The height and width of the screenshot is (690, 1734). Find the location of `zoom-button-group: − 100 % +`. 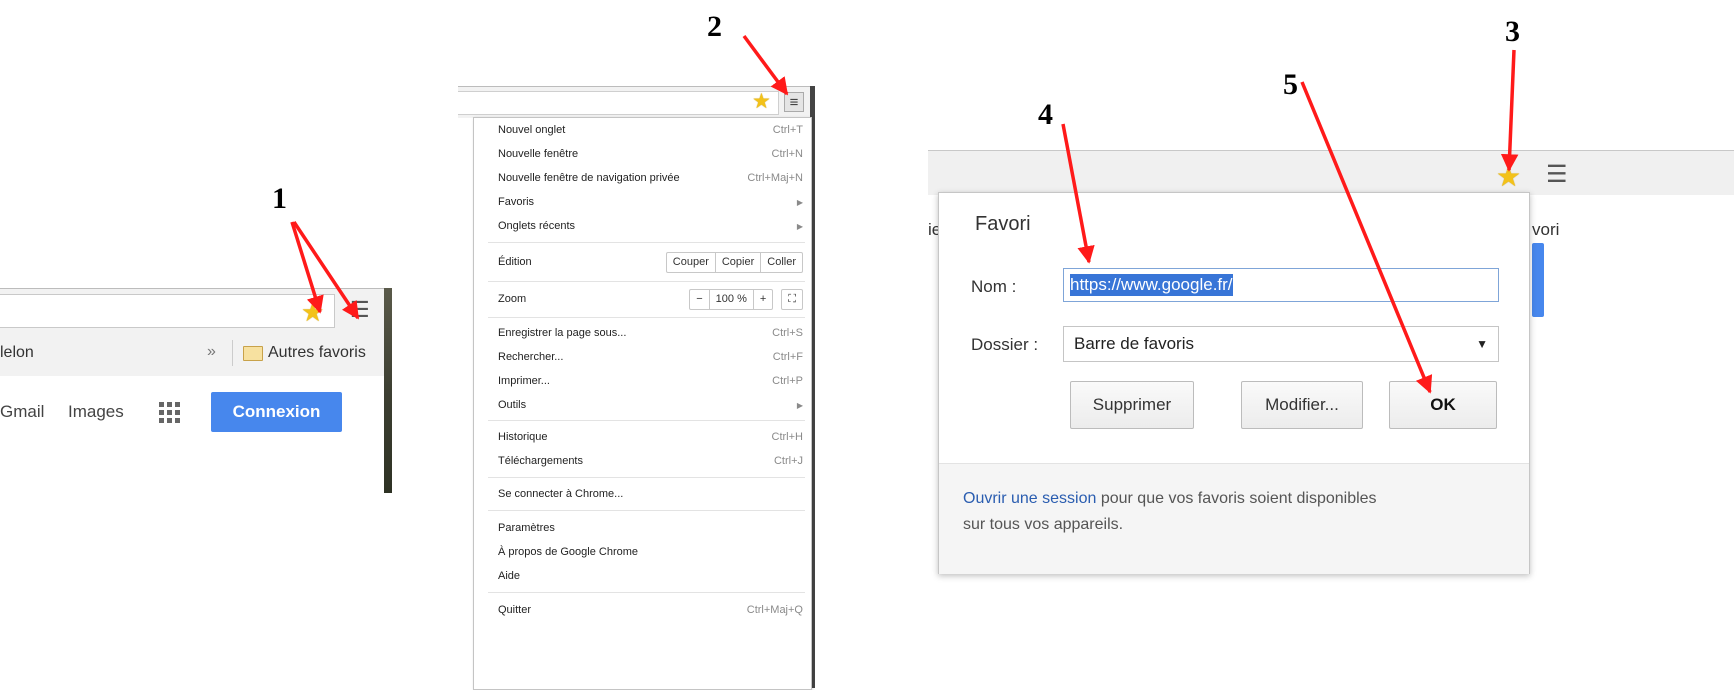

zoom-button-group: − 100 % + is located at coordinates (731, 299).